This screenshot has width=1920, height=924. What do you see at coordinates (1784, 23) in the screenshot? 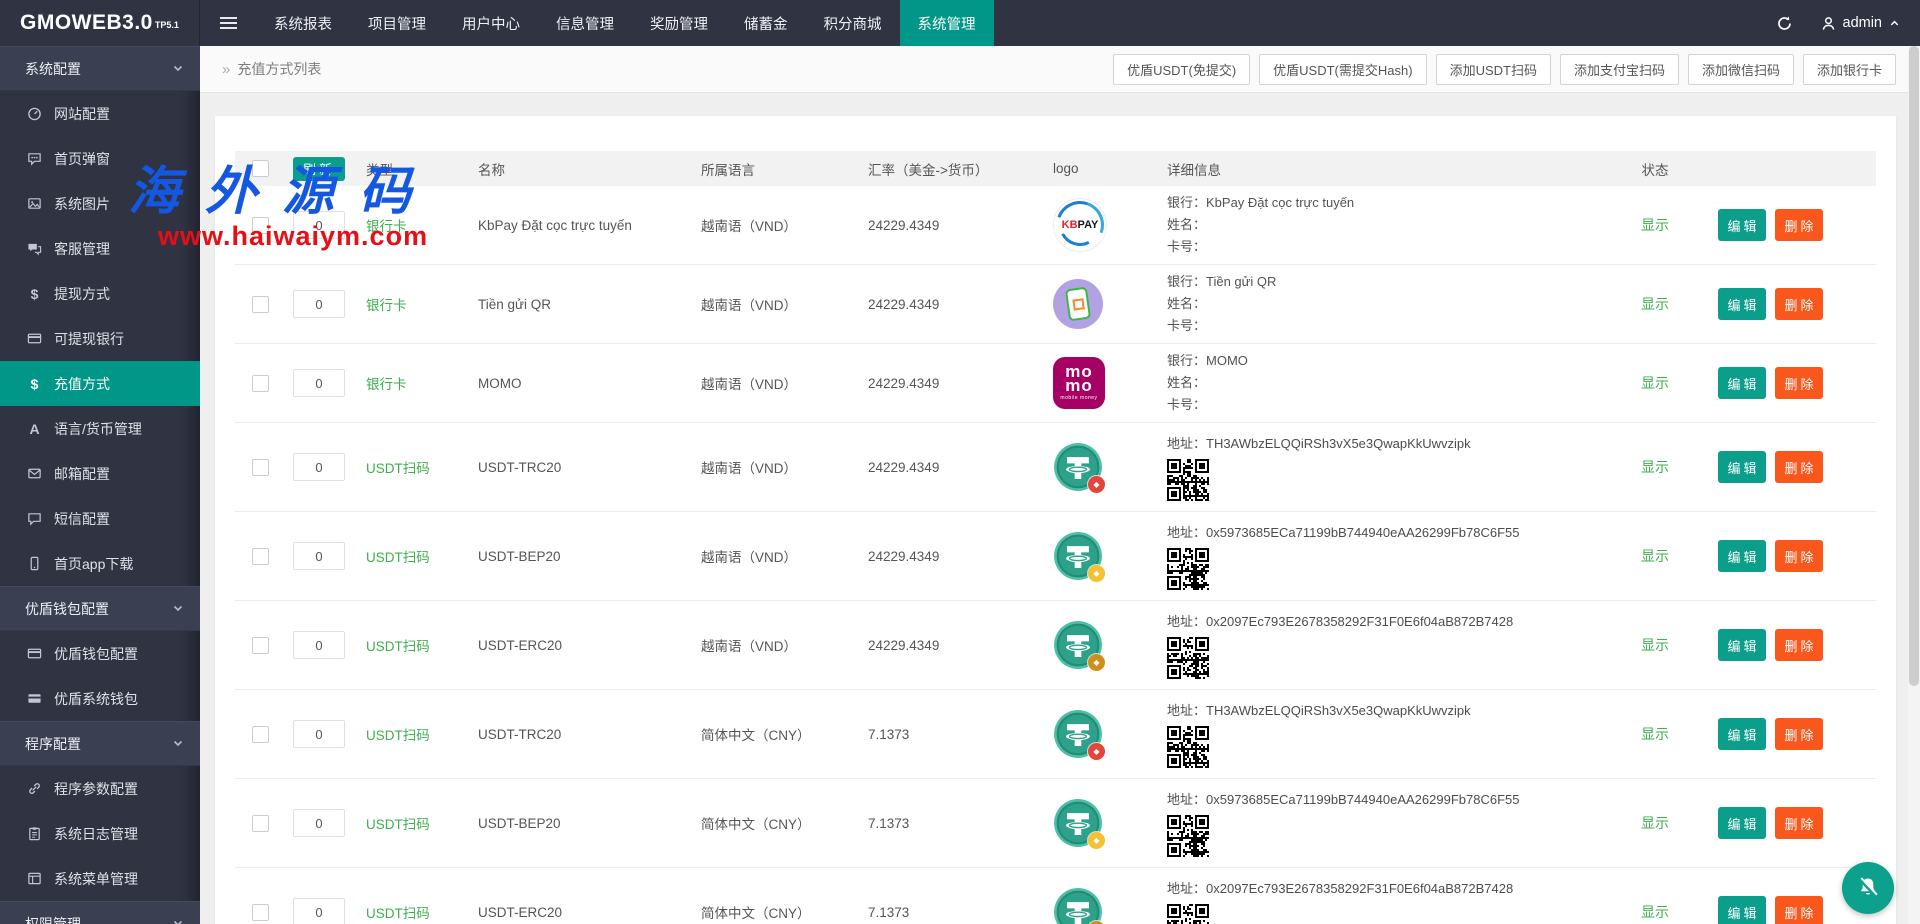
I see `refresh-icon` at bounding box center [1784, 23].